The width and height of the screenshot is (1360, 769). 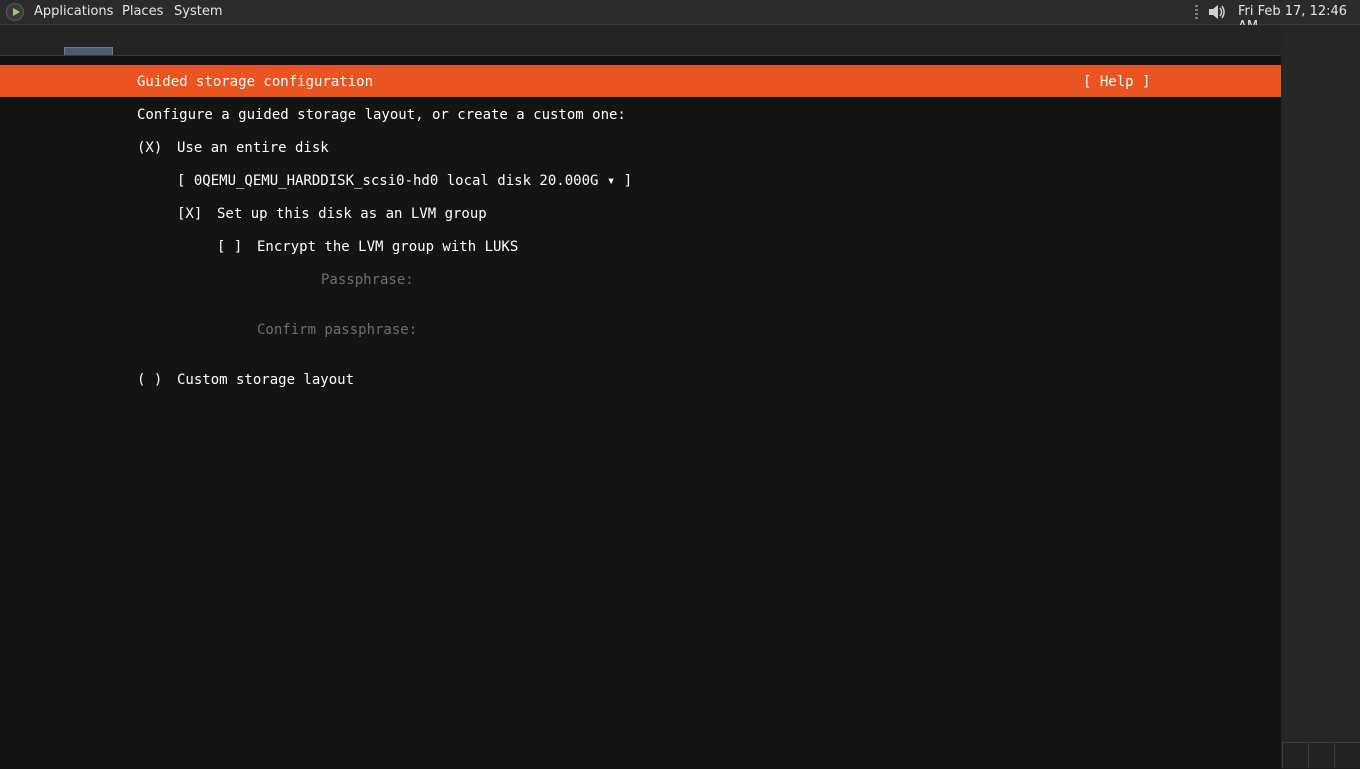 I want to click on luks-checkbox: [ ], so click(x=229, y=247).